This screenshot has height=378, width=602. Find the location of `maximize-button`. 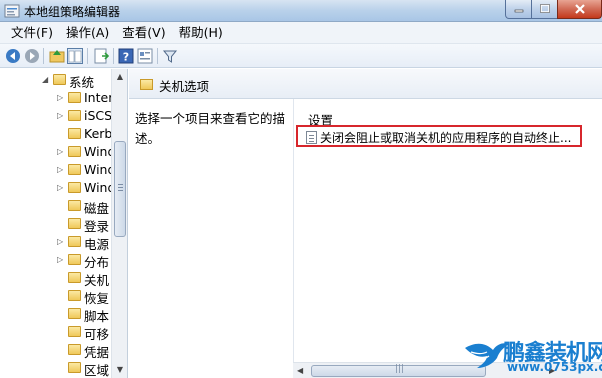

maximize-button is located at coordinates (544, 9).